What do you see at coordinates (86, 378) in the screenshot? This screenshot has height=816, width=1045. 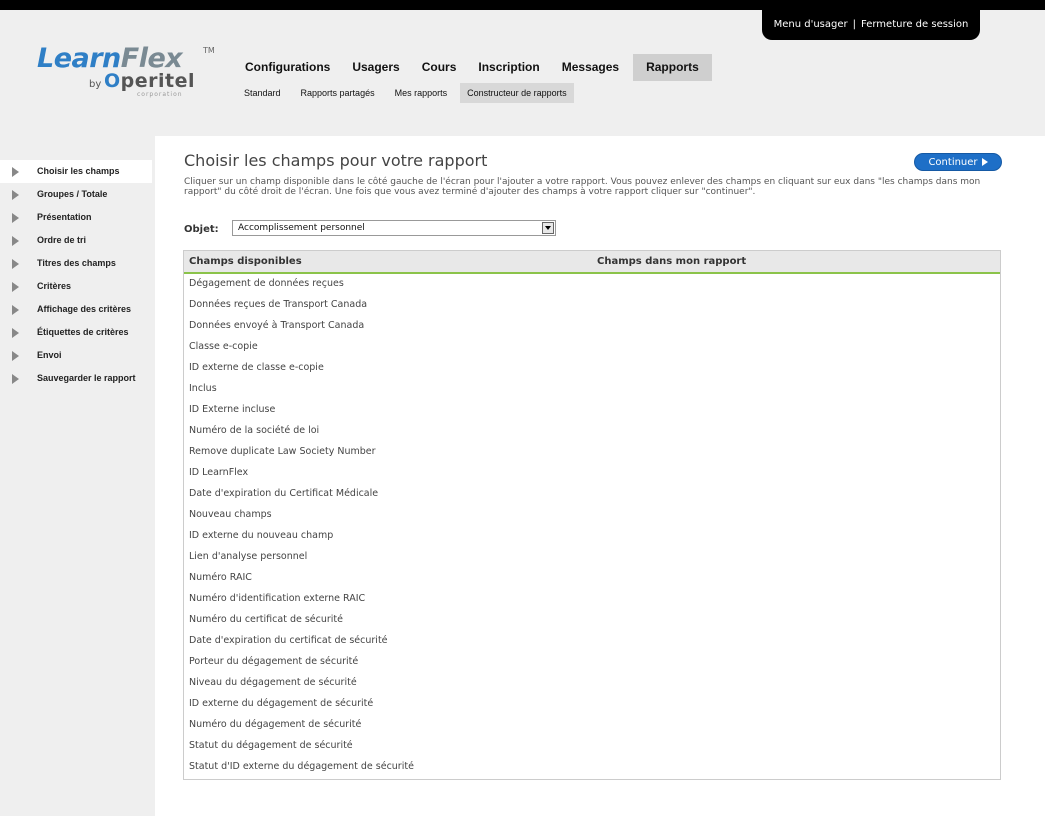 I see `sidebar-item-label: Sauvegarder le rapport` at bounding box center [86, 378].